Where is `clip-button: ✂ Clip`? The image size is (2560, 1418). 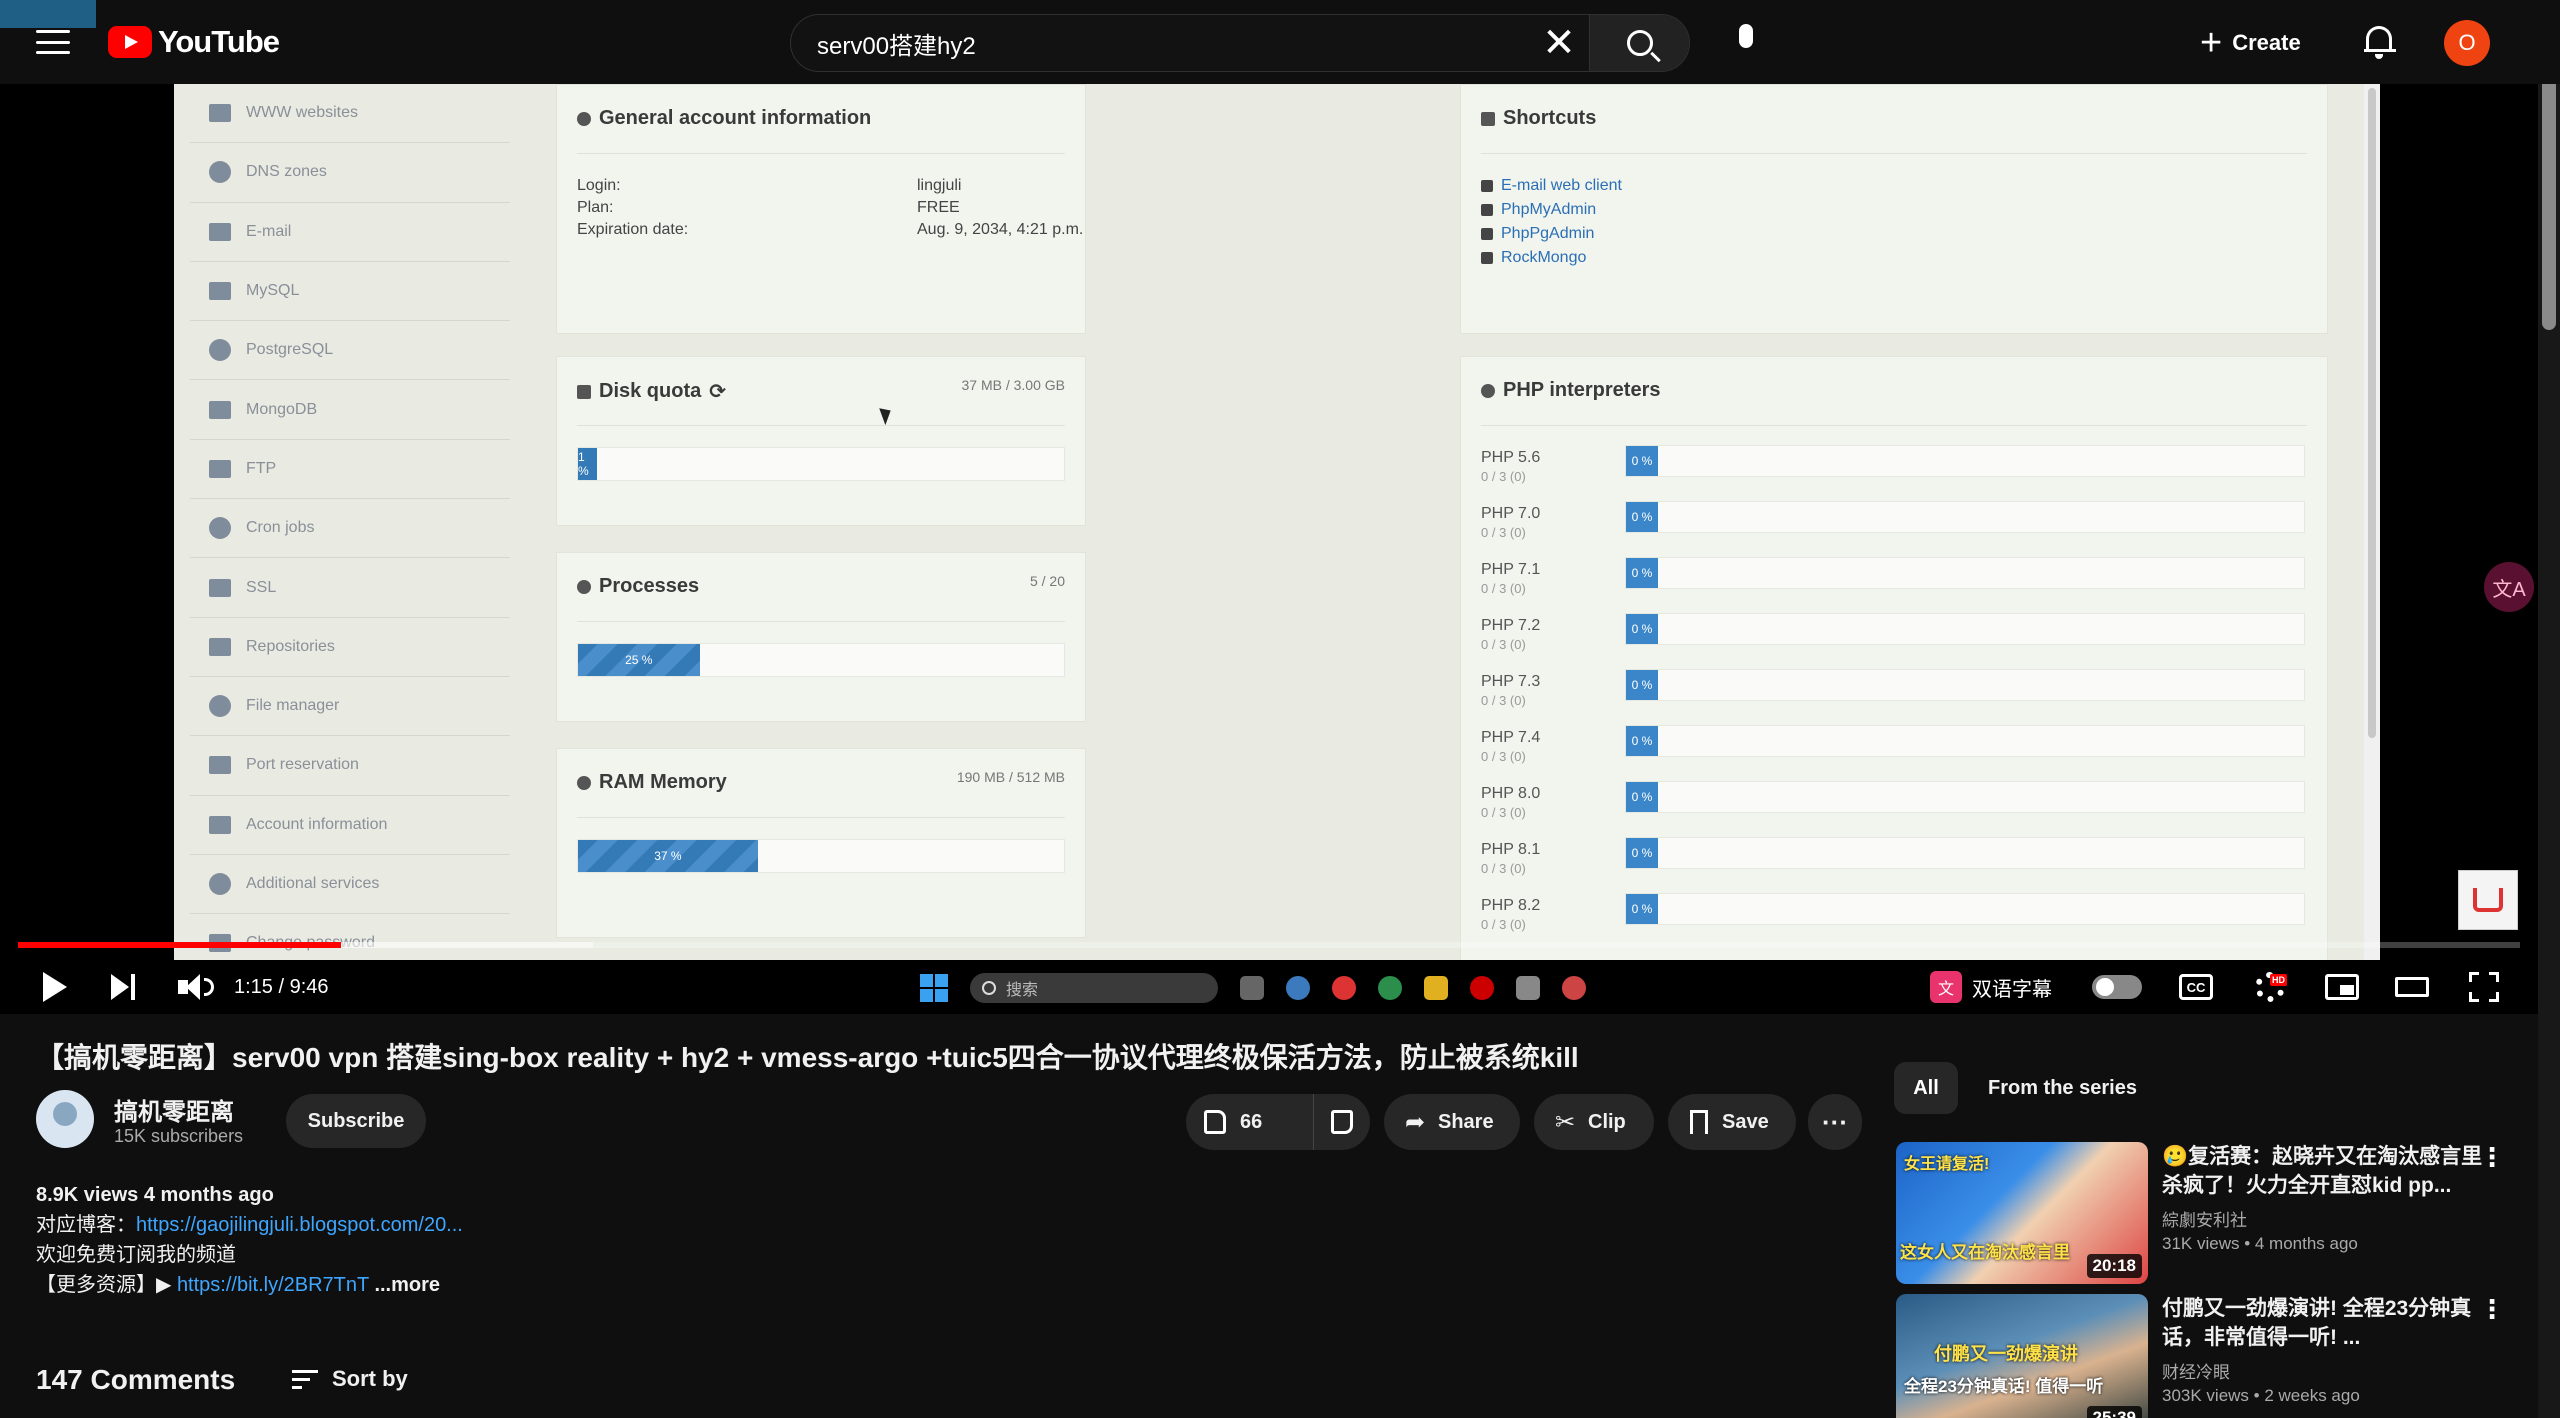 clip-button: ✂ Clip is located at coordinates (1594, 1122).